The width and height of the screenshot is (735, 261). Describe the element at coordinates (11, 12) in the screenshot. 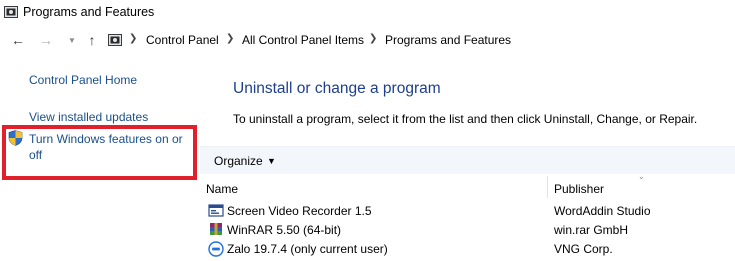

I see `control-panel-icon` at that location.